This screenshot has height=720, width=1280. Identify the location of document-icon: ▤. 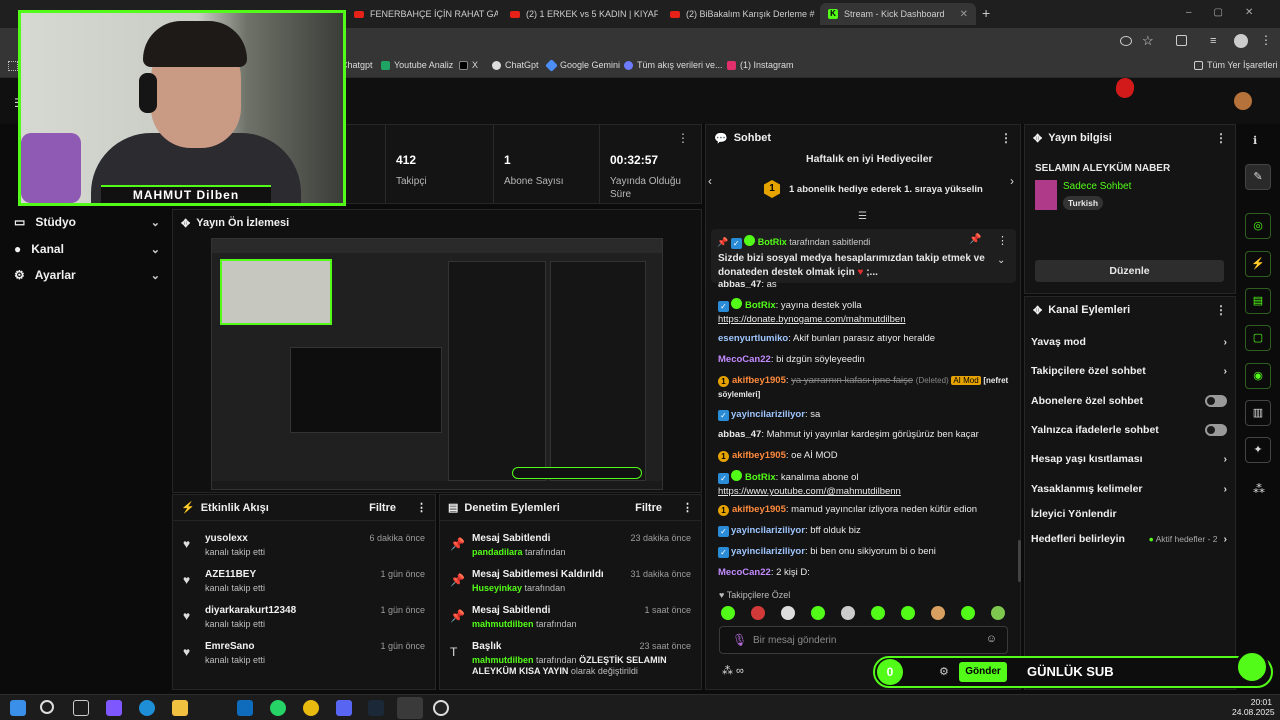
(1258, 301).